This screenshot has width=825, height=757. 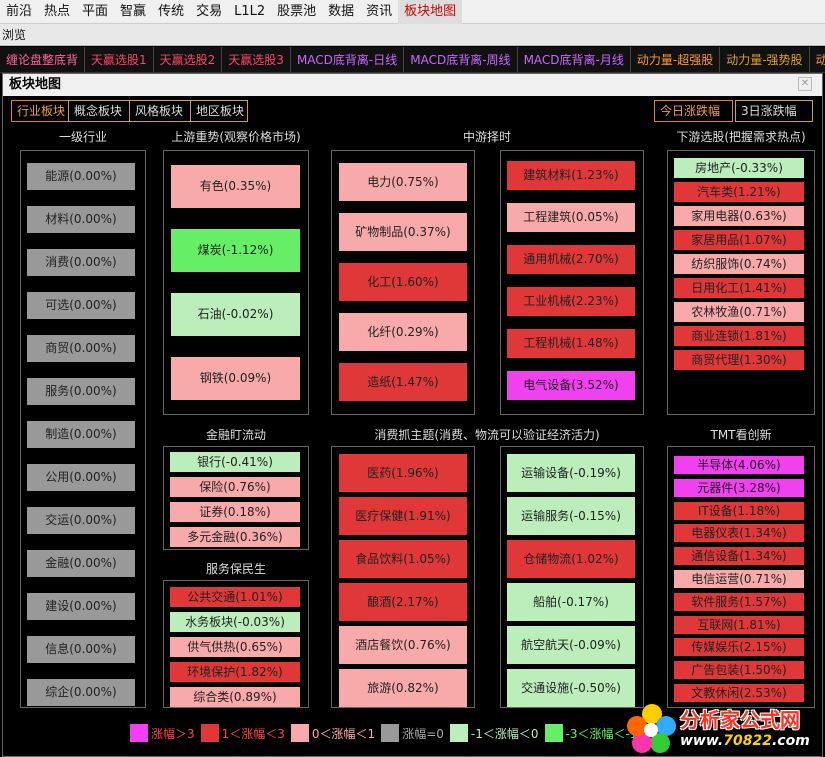 What do you see at coordinates (188, 59) in the screenshot?
I see `strategy-tab-2: 天赢选股2` at bounding box center [188, 59].